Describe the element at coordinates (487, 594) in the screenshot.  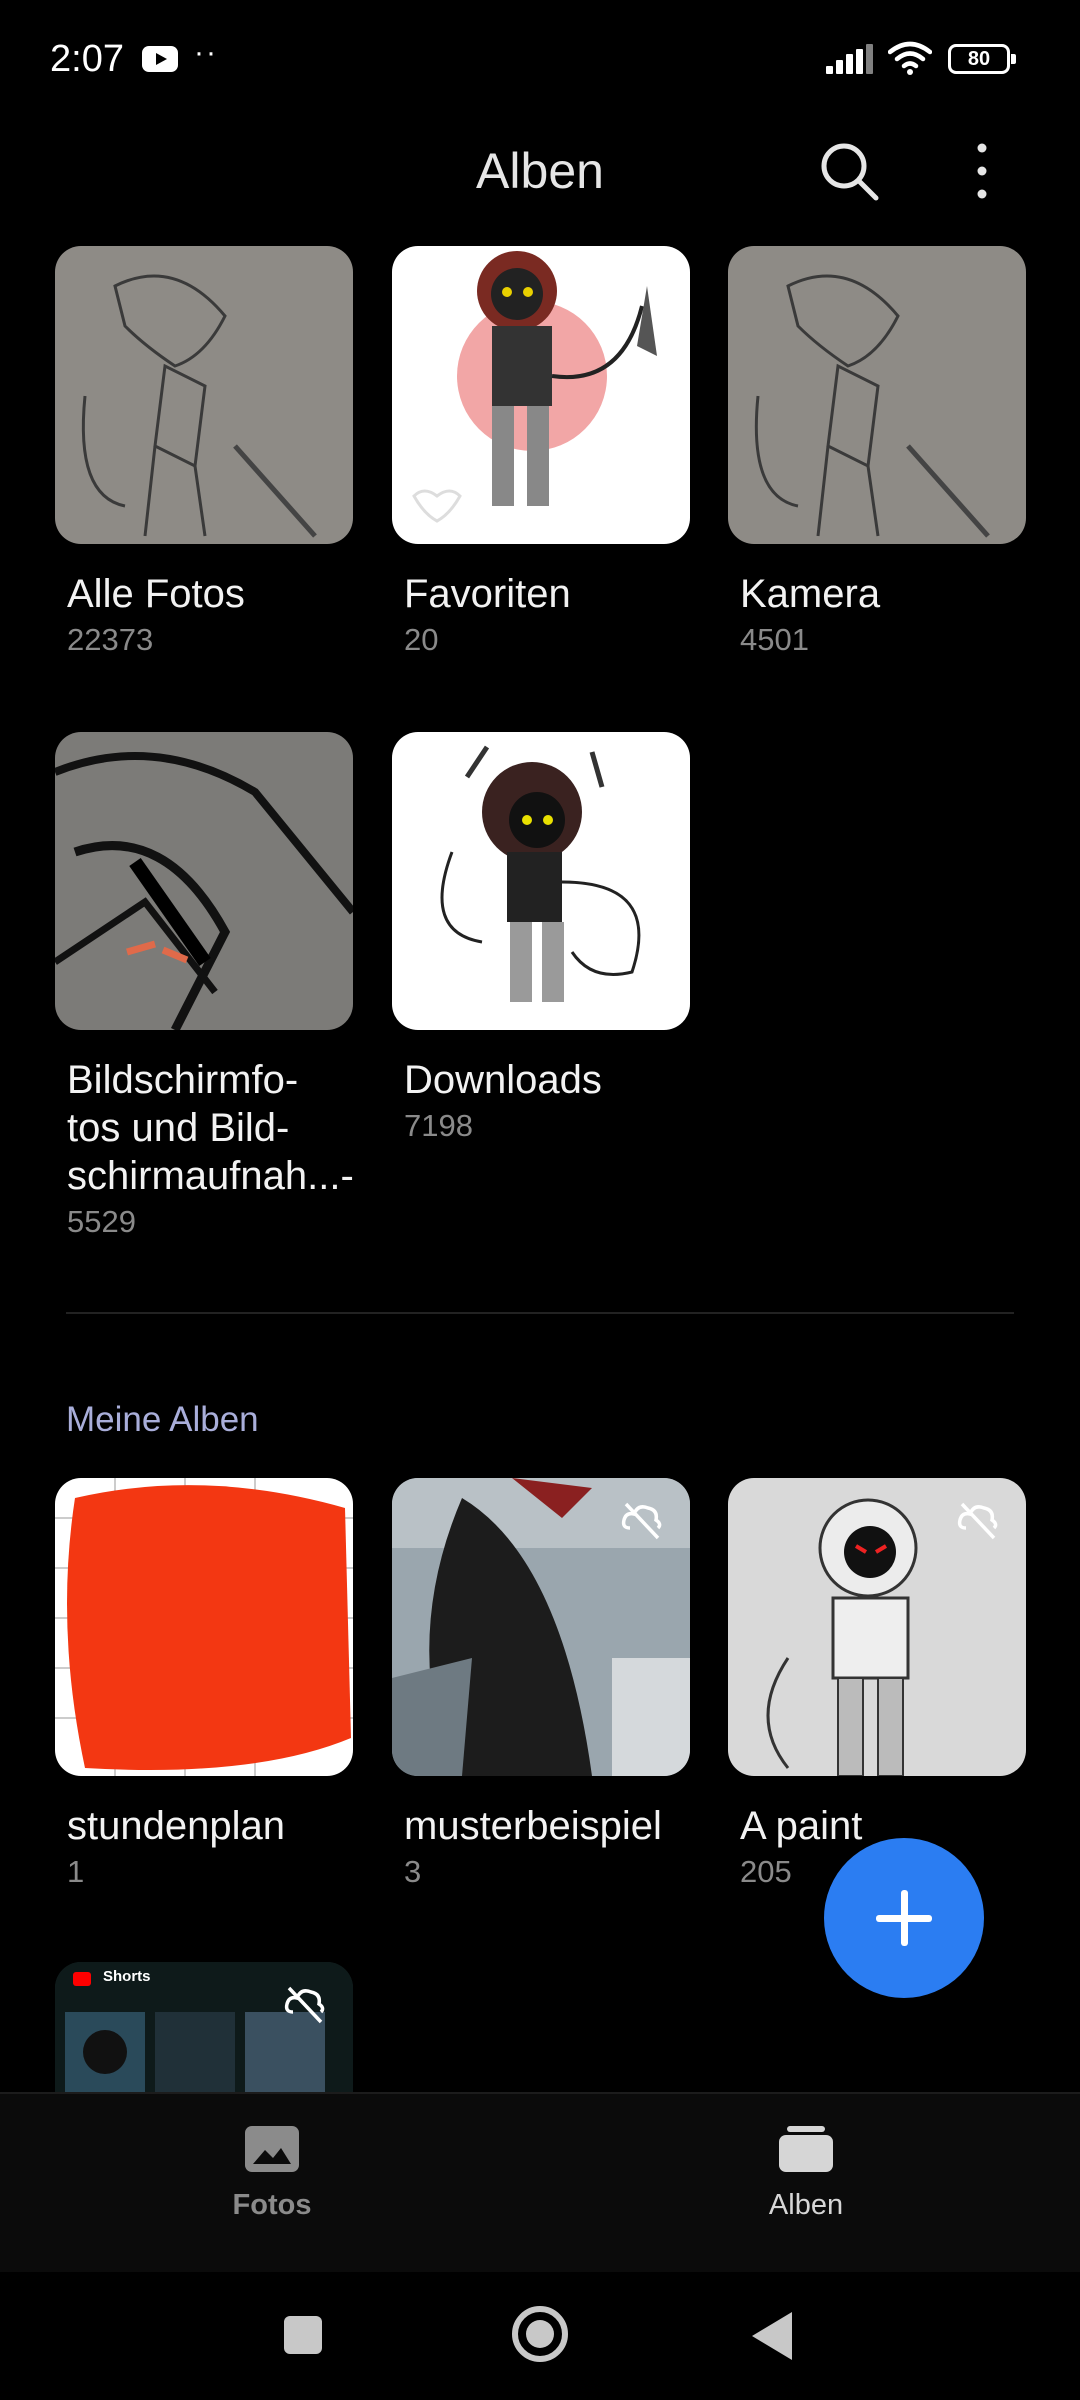
I see `album-name: Favoriten` at that location.